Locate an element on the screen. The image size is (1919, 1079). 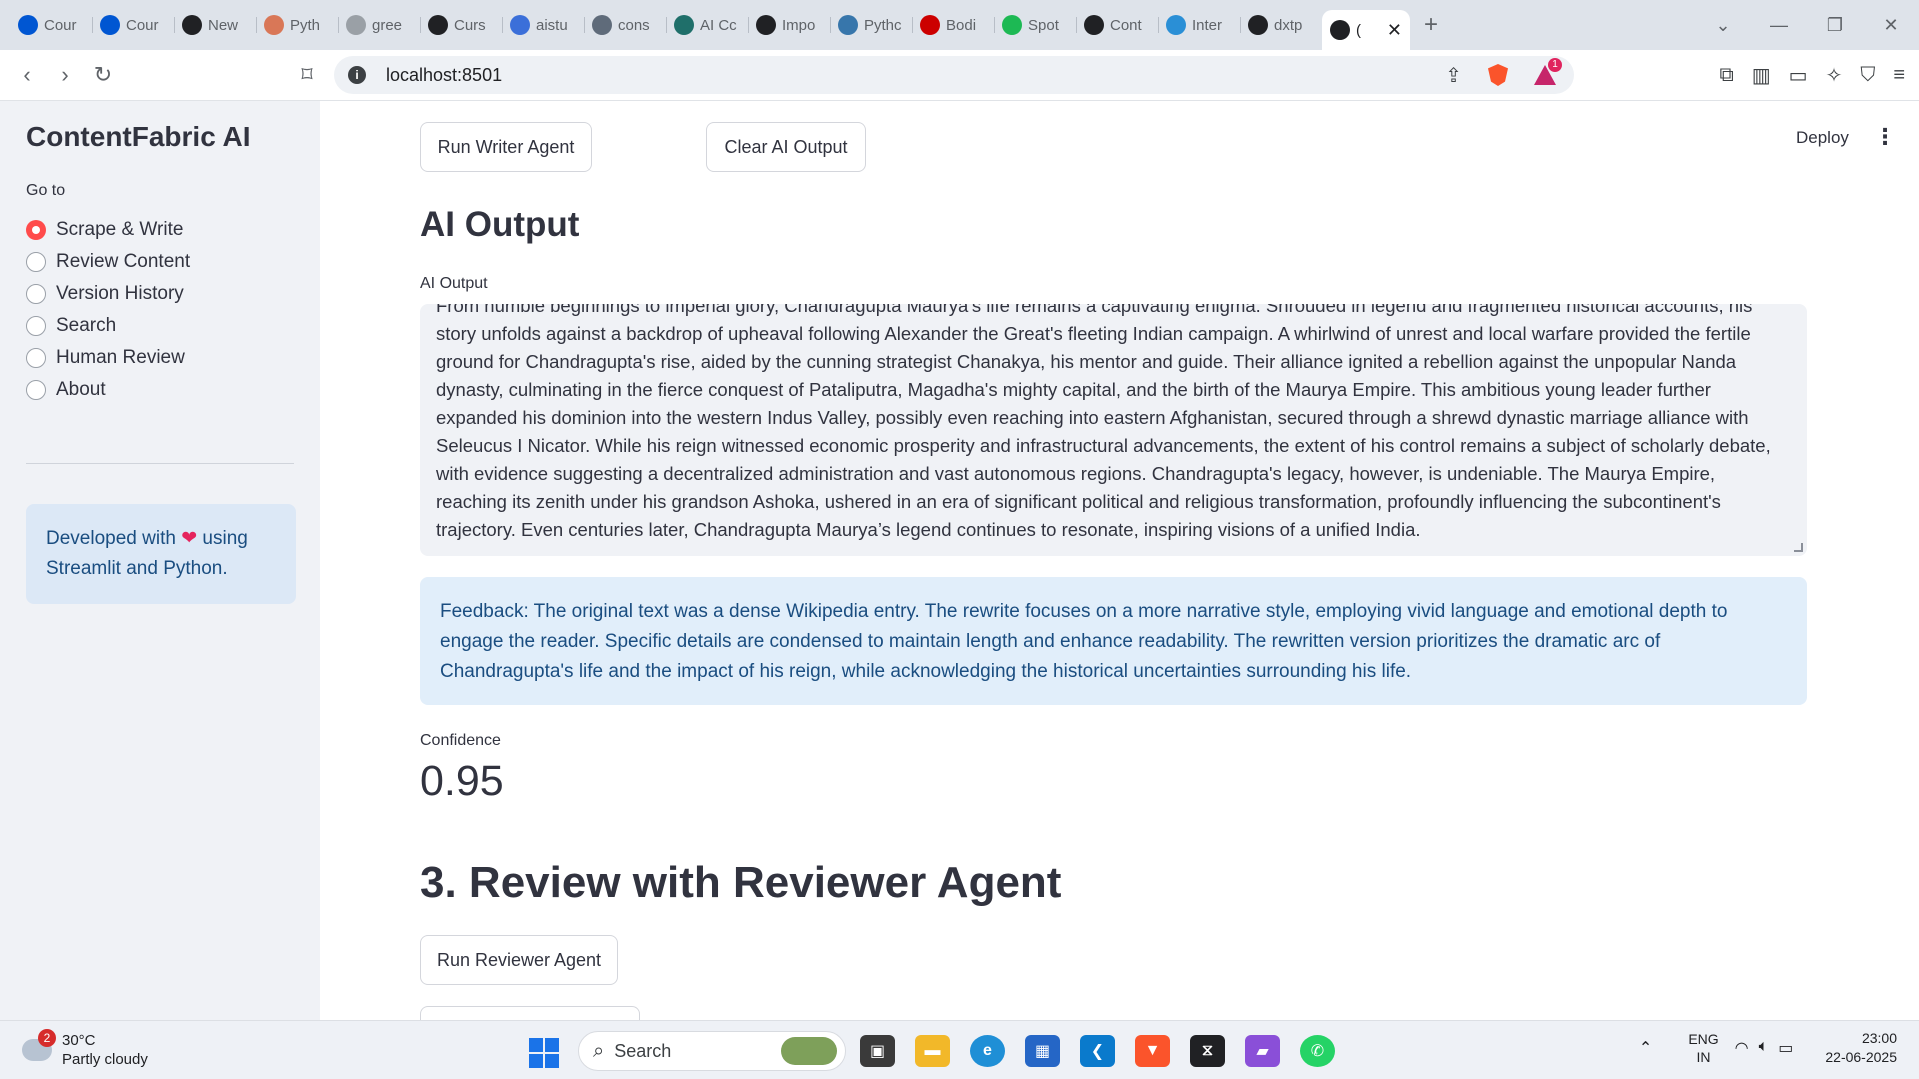
reload-icon: ↻ is located at coordinates (103, 75).